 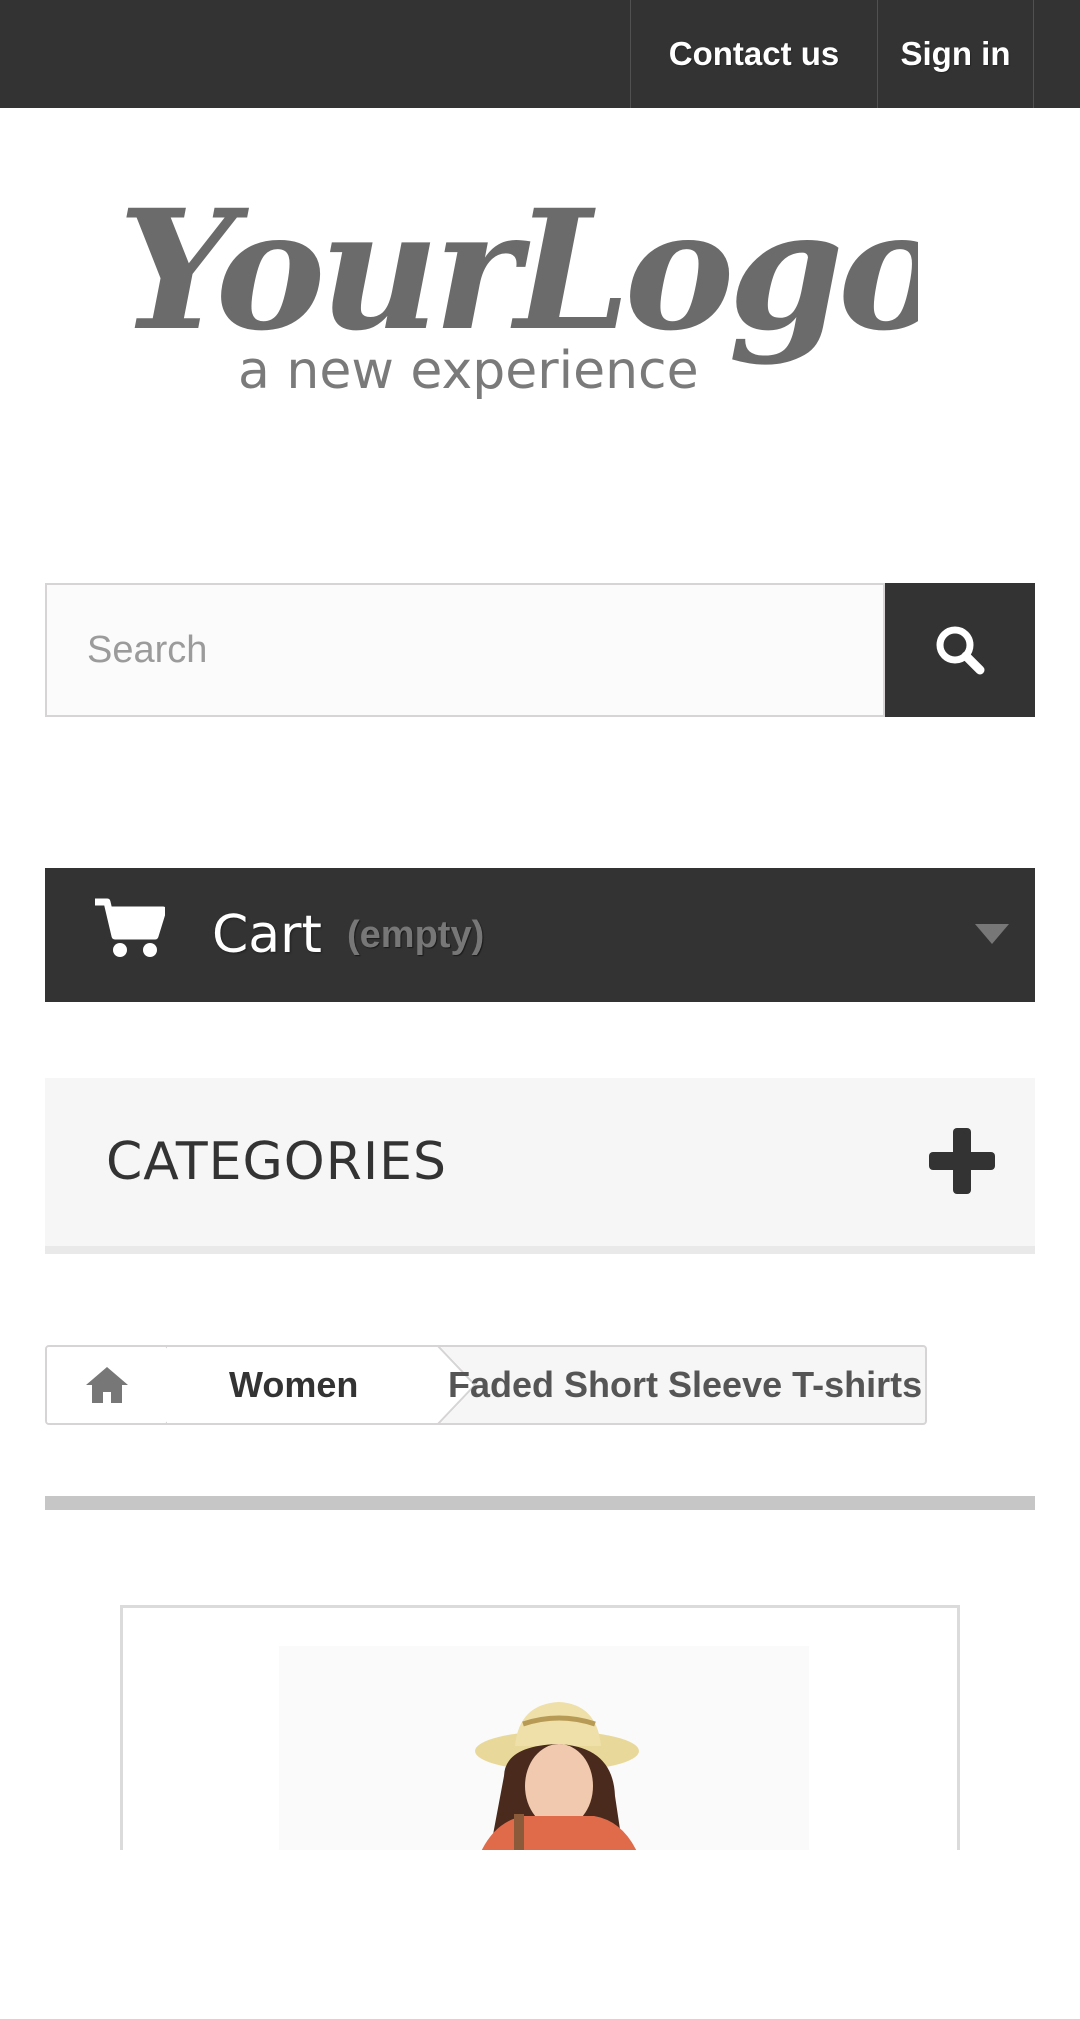 I want to click on search-button, so click(x=960, y=650).